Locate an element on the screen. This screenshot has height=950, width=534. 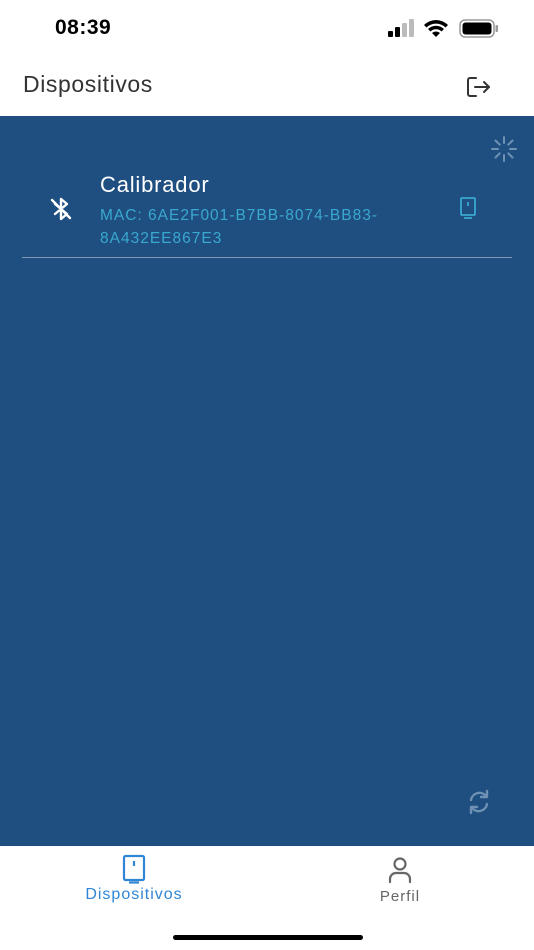
logout-icon is located at coordinates (478, 87).